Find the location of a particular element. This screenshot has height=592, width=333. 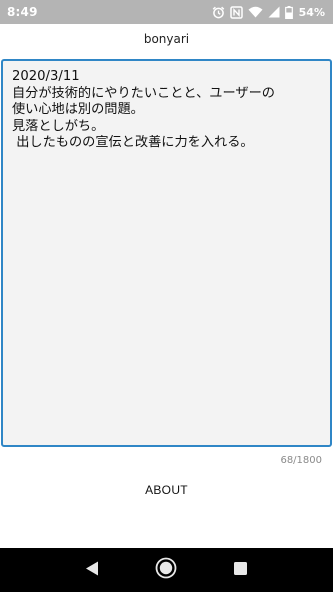

note-line: 自分が技術的にやりたいことと、ユーザーの is located at coordinates (143, 93).